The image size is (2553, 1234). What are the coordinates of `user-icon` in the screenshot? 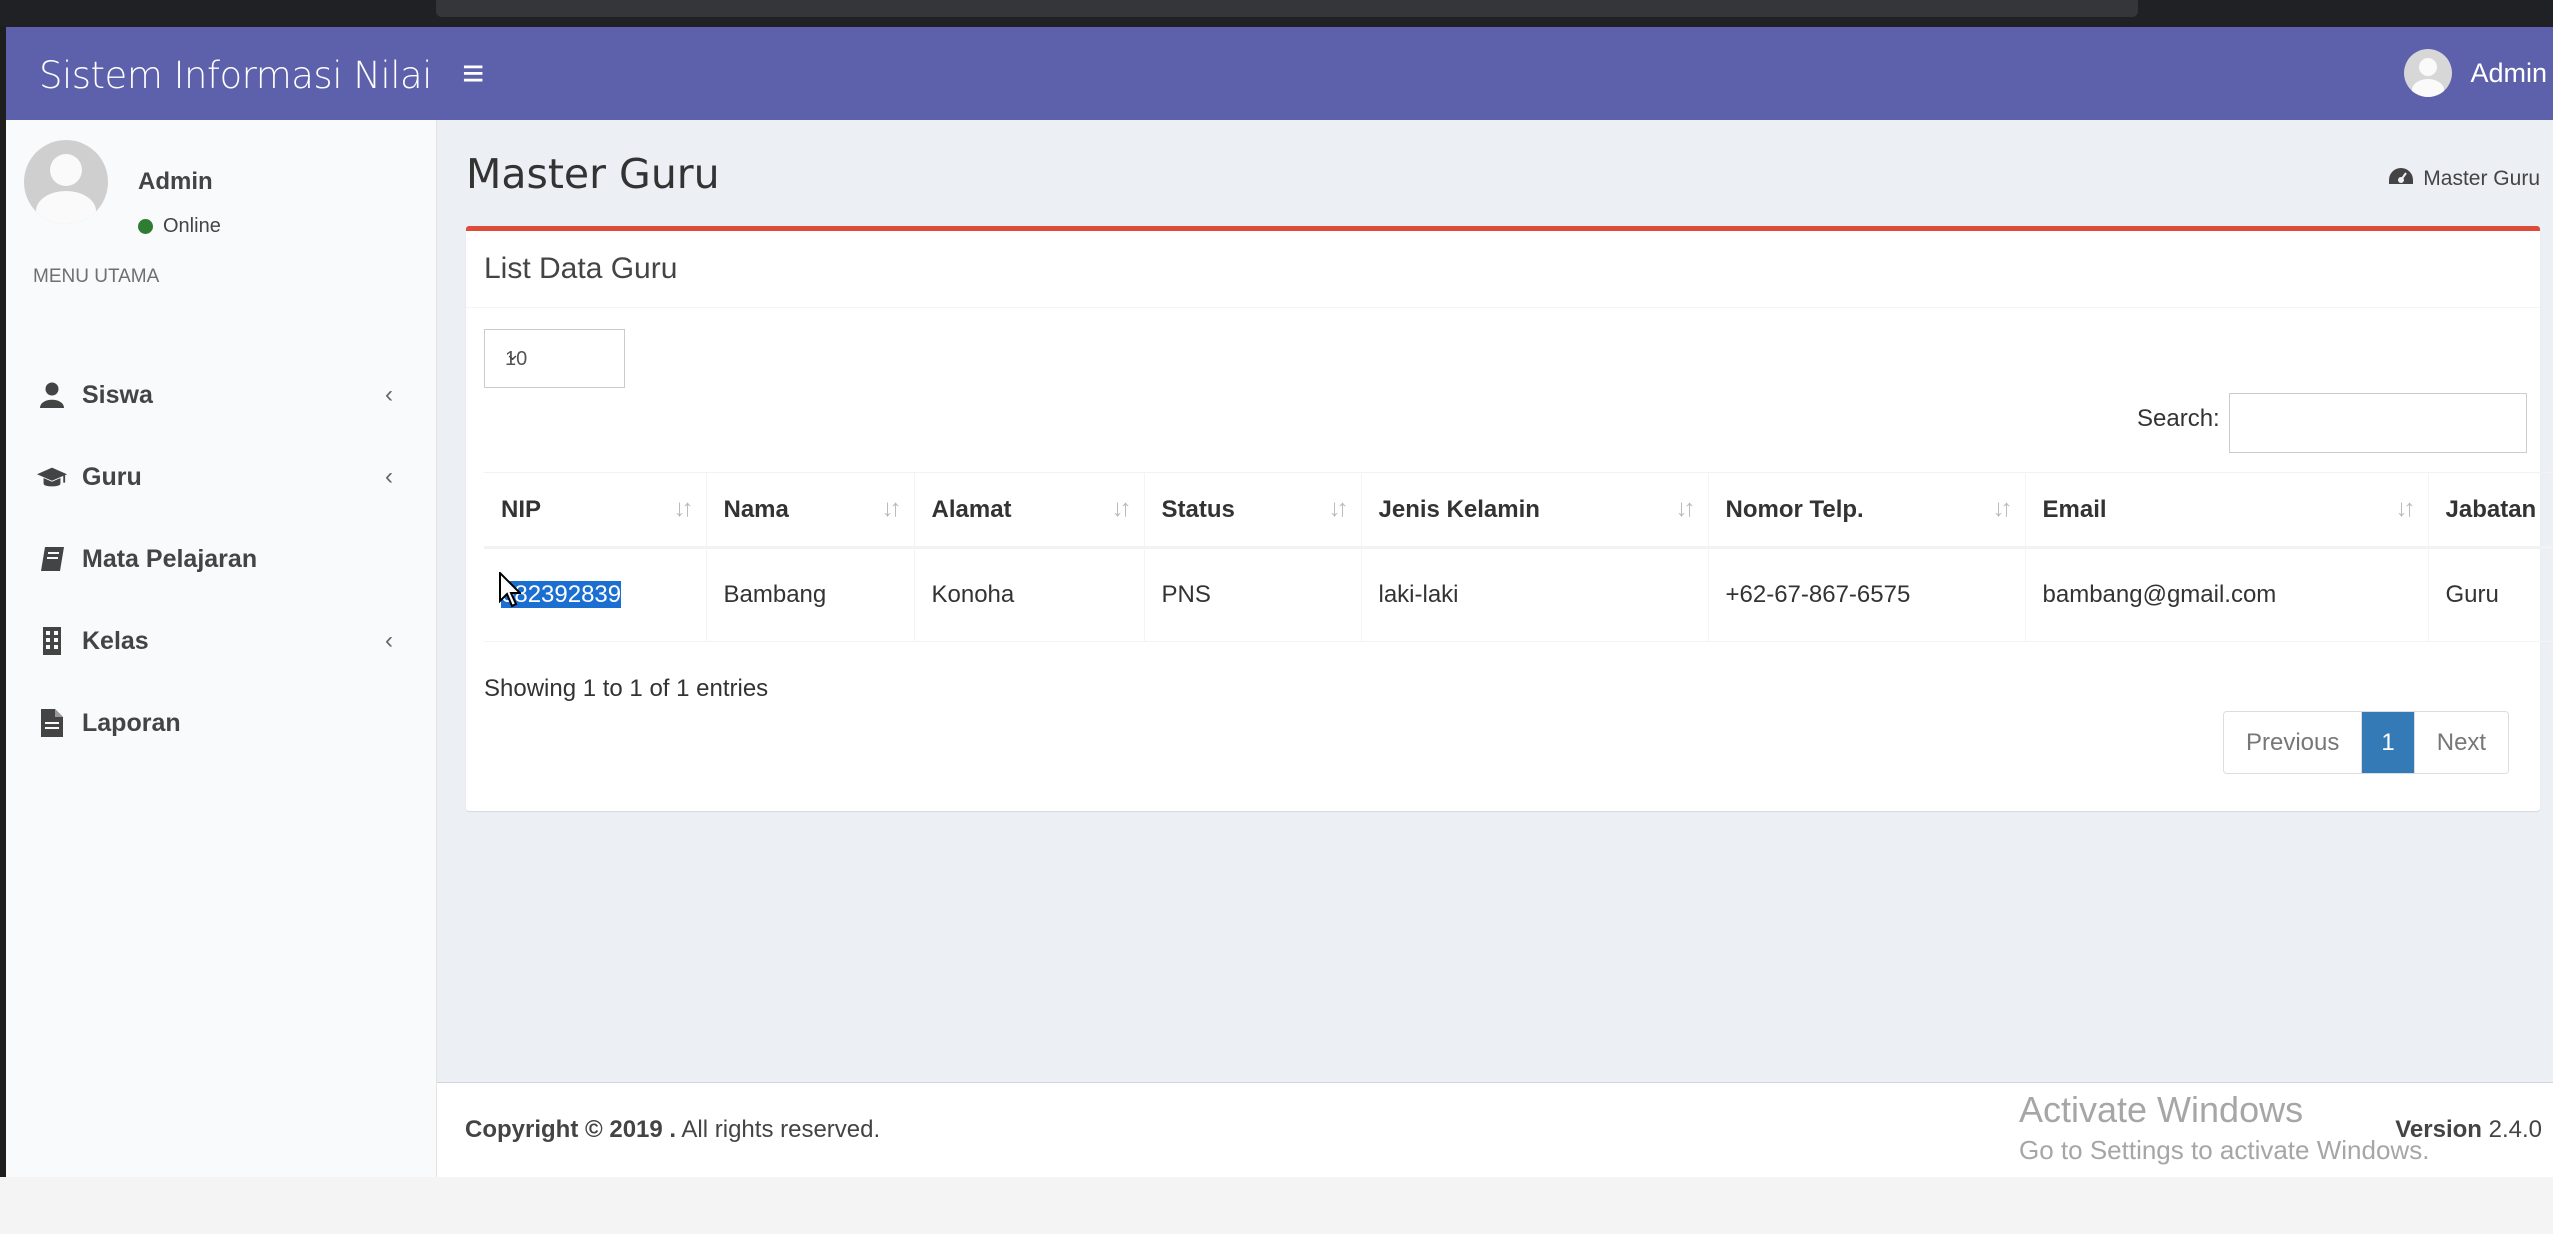 It's located at (52, 395).